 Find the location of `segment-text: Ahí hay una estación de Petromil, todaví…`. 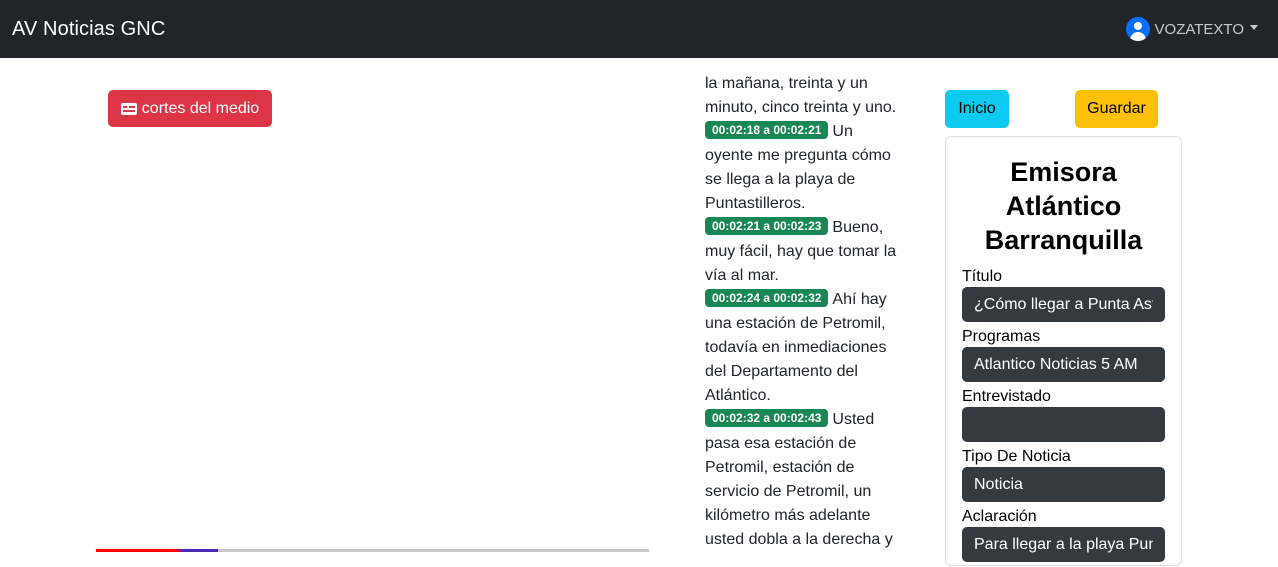

segment-text: Ahí hay una estación de Petromil, todaví… is located at coordinates (796, 347).